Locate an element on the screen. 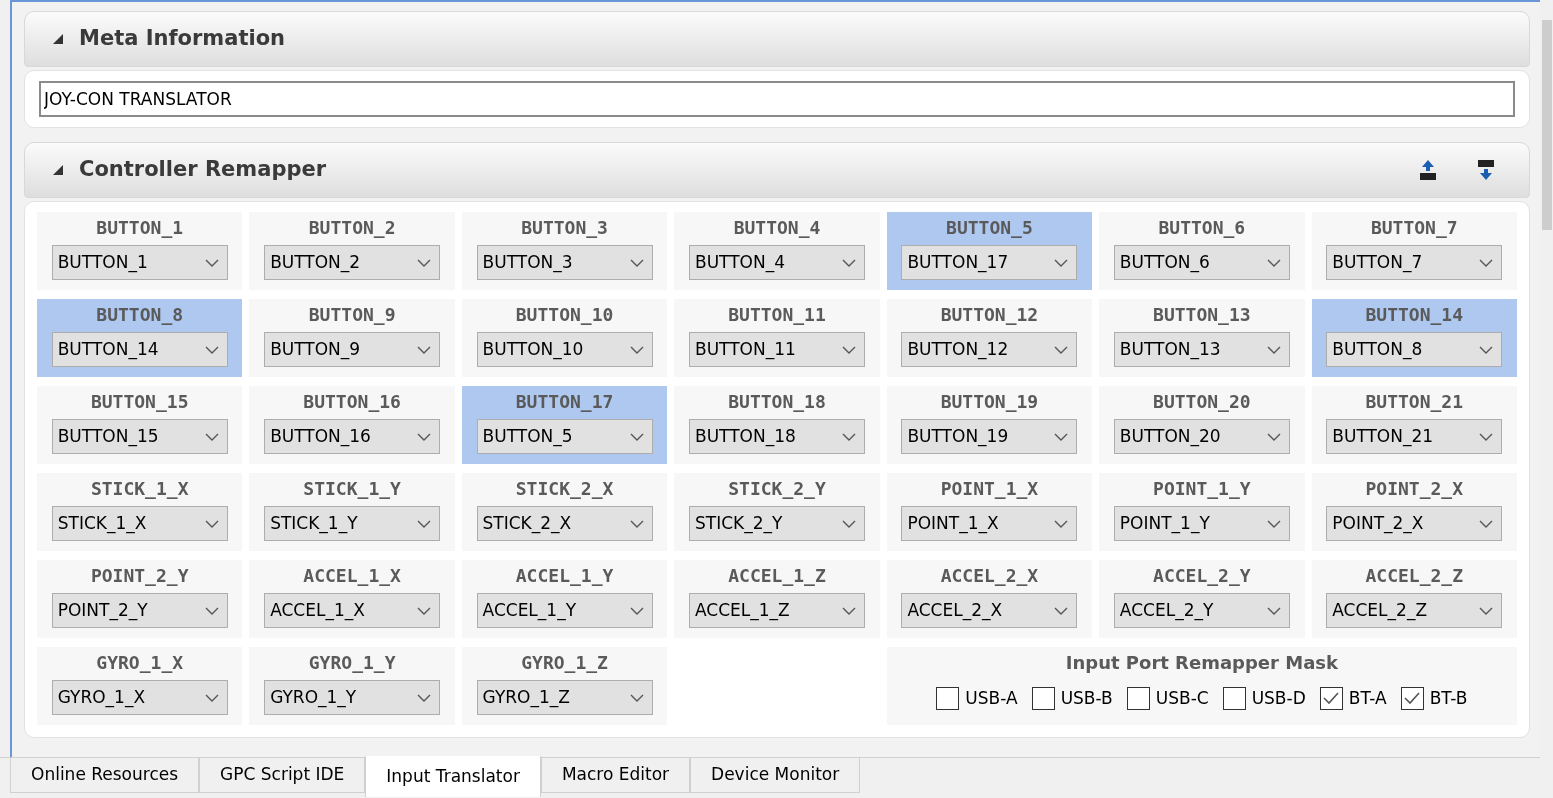 Image resolution: width=1553 pixels, height=798 pixels. upload-icon is located at coordinates (1428, 170).